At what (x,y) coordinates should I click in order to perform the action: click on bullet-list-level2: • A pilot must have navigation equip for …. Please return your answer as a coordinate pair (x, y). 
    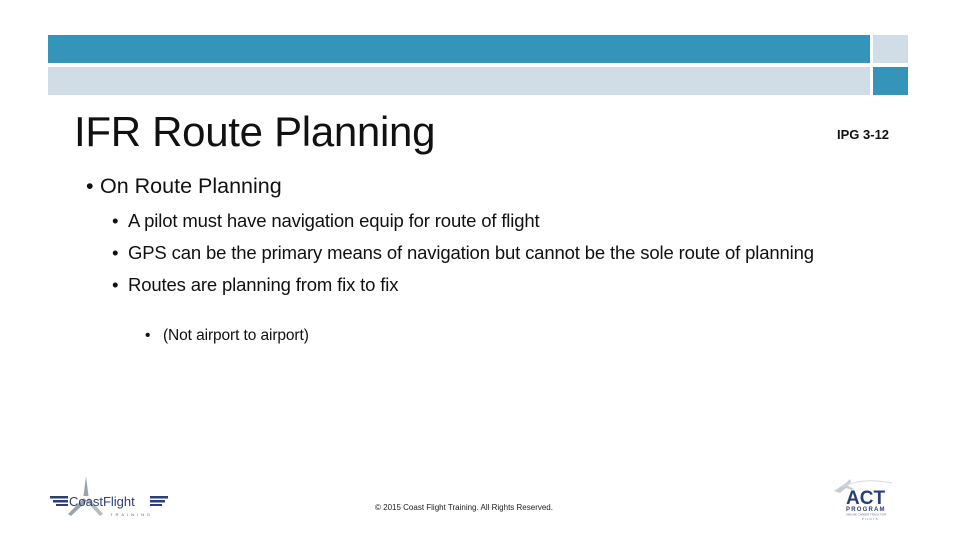
    Looking at the image, I should click on (497, 256).